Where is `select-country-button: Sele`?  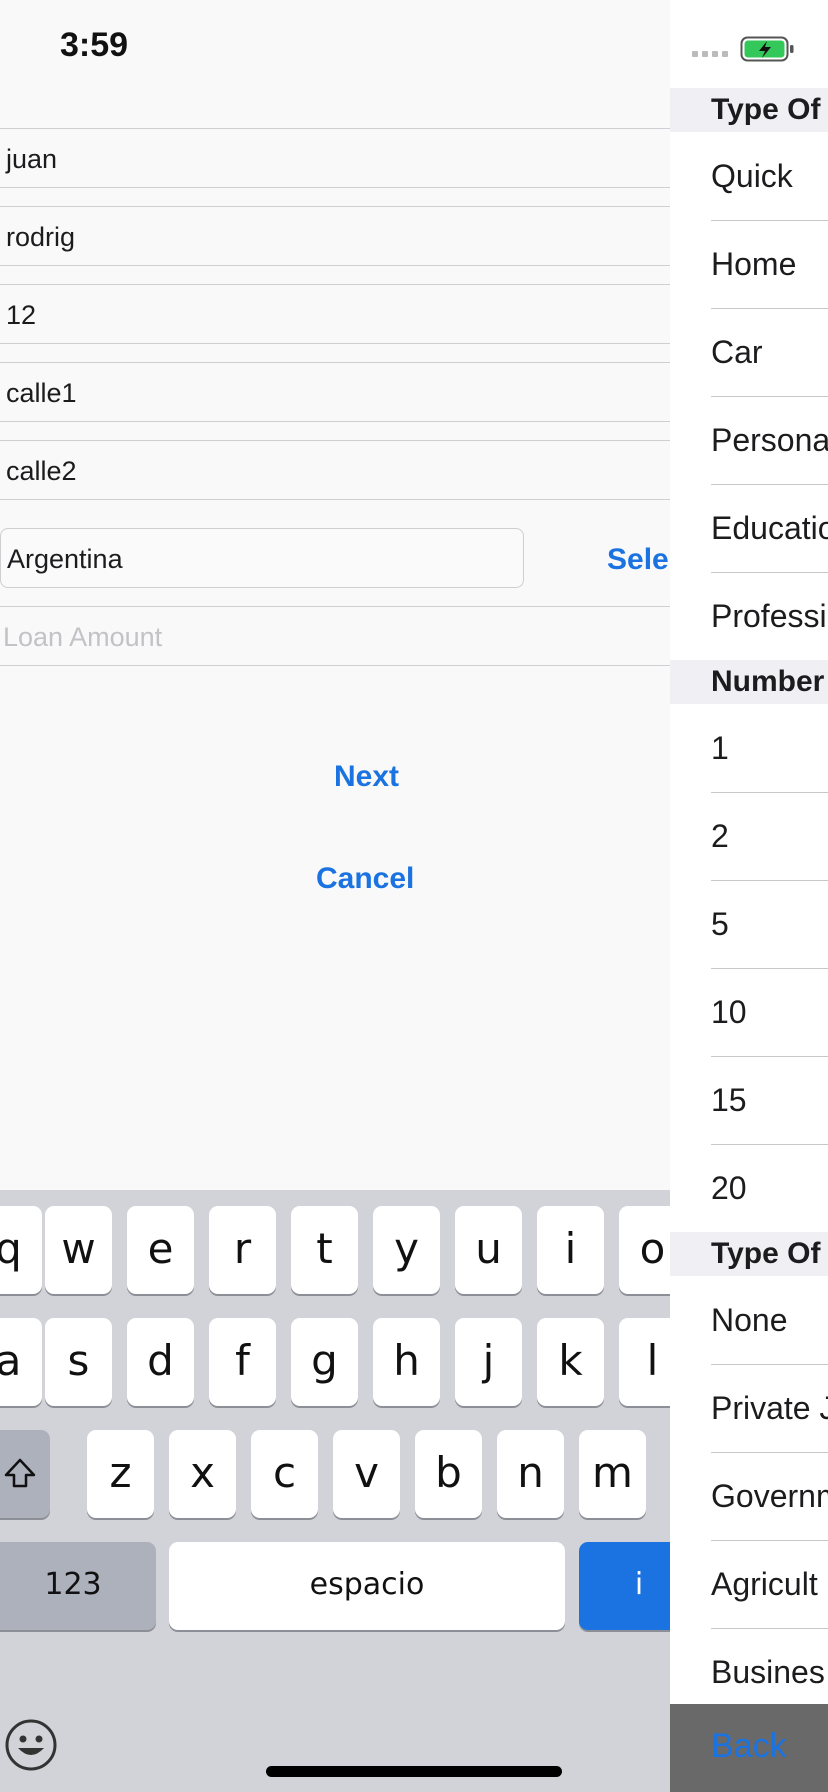 select-country-button: Sele is located at coordinates (638, 560).